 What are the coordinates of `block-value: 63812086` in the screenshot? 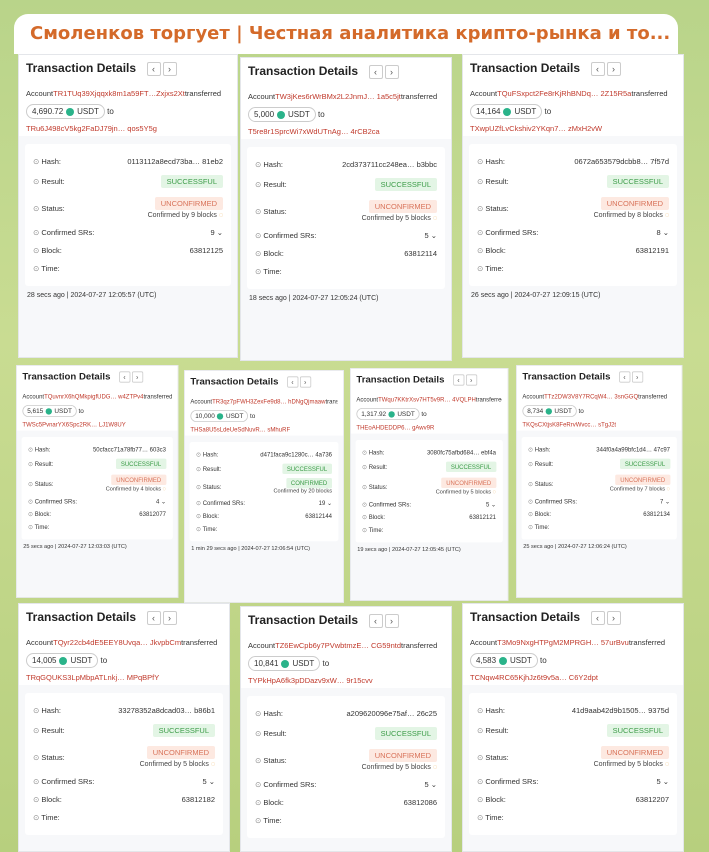 It's located at (420, 802).